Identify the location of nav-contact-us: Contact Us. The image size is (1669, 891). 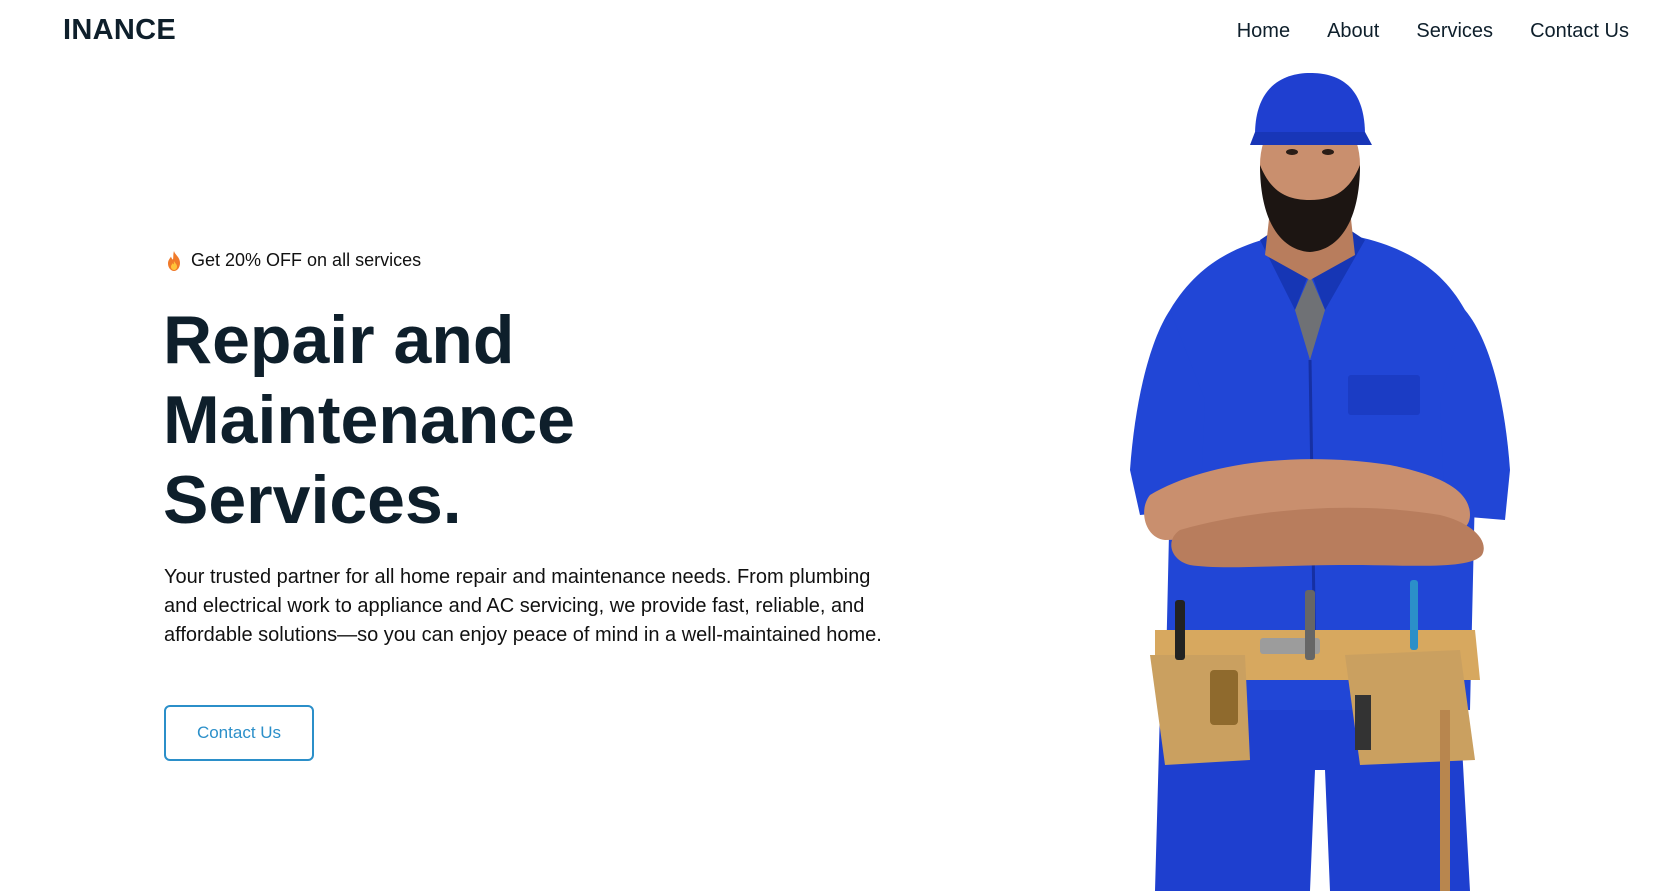
(1579, 31).